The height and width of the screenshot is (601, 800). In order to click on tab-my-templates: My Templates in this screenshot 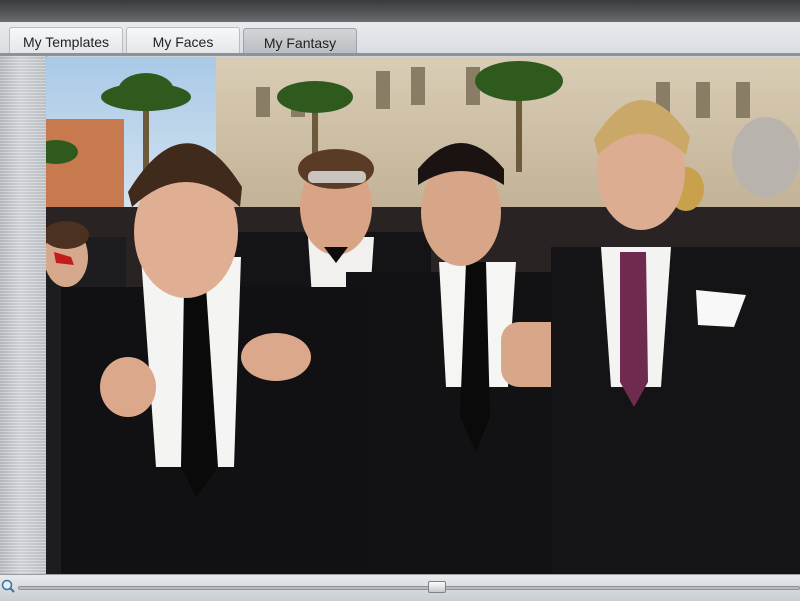, I will do `click(66, 40)`.